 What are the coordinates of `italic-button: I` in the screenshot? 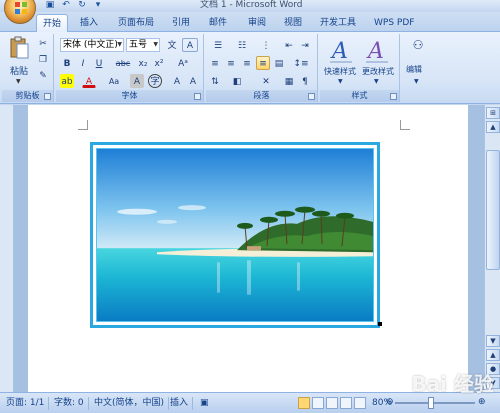 It's located at (83, 63).